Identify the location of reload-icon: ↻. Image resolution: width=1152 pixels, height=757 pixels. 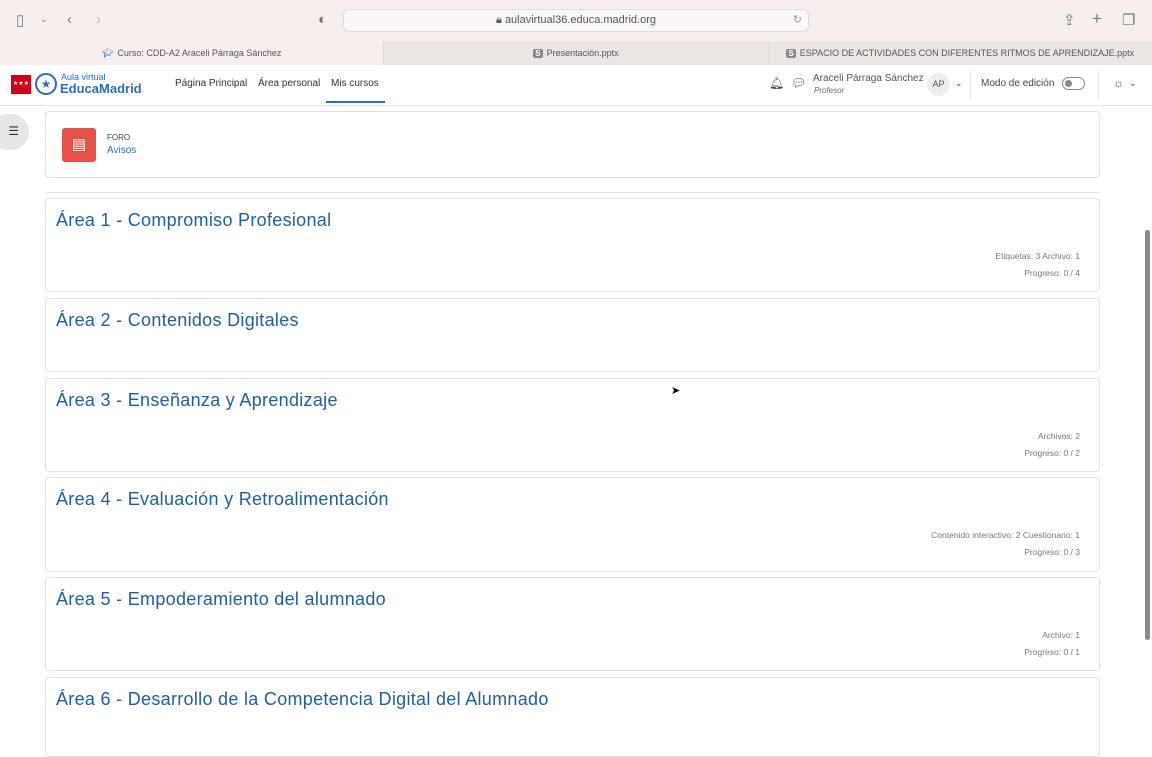
(797, 20).